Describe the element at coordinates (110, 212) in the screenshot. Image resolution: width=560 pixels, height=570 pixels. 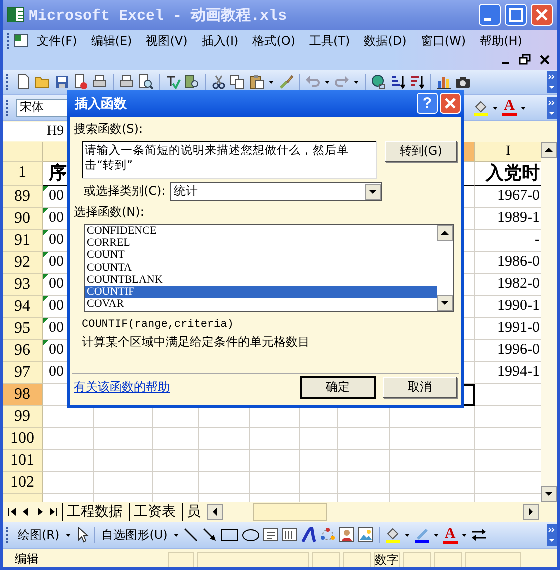
I see `function-label: 选择函数(N):` at that location.